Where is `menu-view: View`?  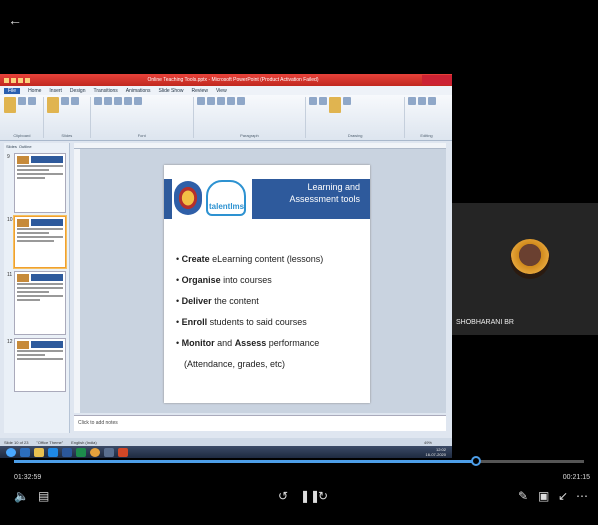 menu-view: View is located at coordinates (221, 91).